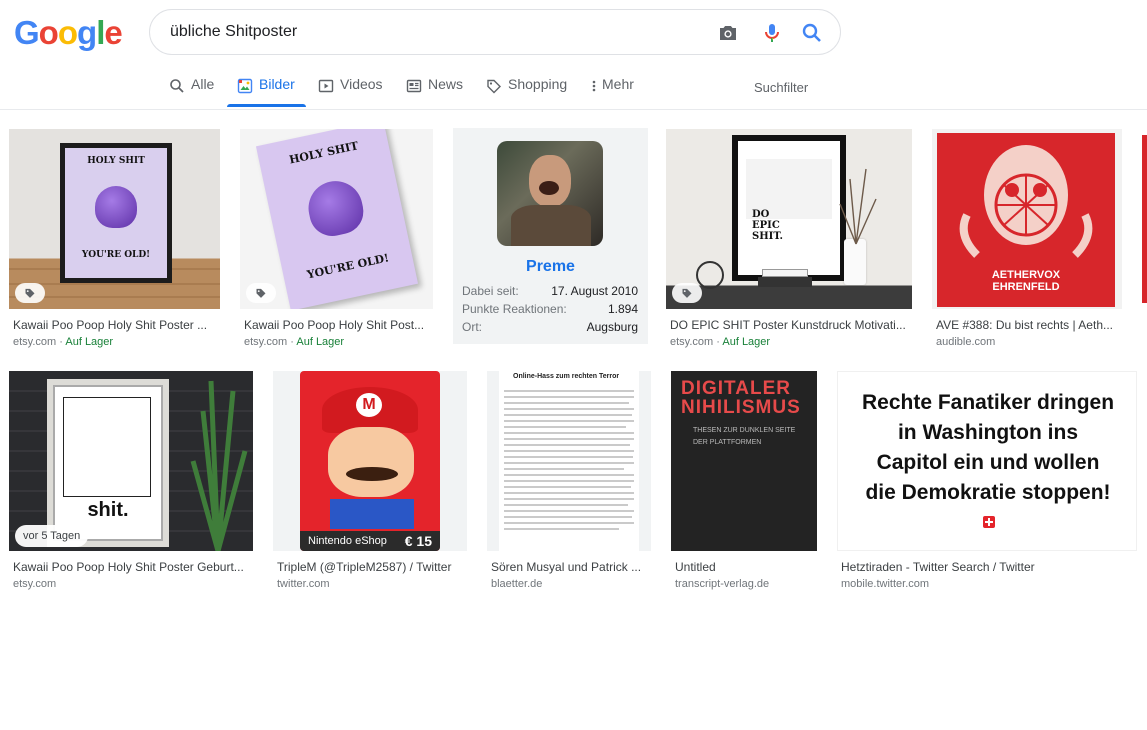  Describe the element at coordinates (744, 437) in the screenshot. I see `book-subtitle: THESEN ZUR DUNKLEN SEITE DER PLATTFORMEN` at that location.